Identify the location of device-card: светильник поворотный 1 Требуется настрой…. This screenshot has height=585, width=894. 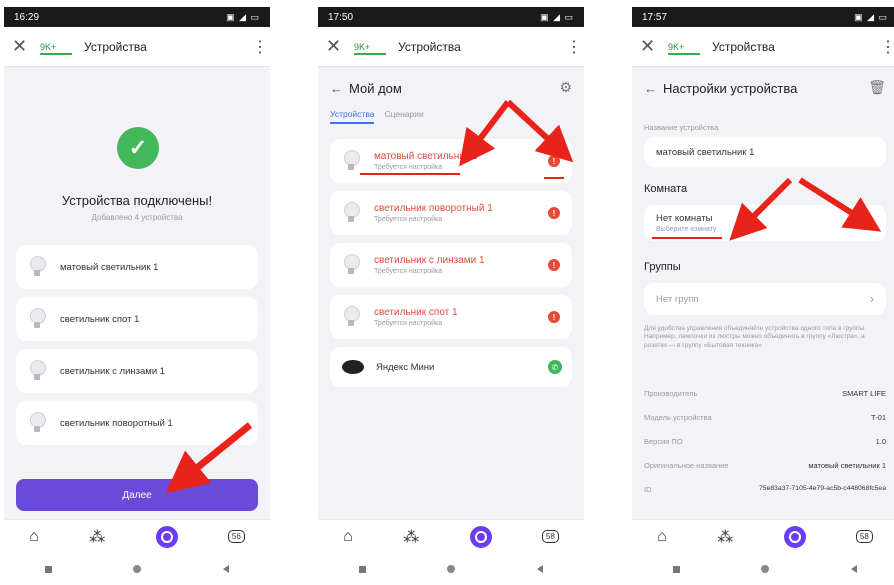
(451, 213).